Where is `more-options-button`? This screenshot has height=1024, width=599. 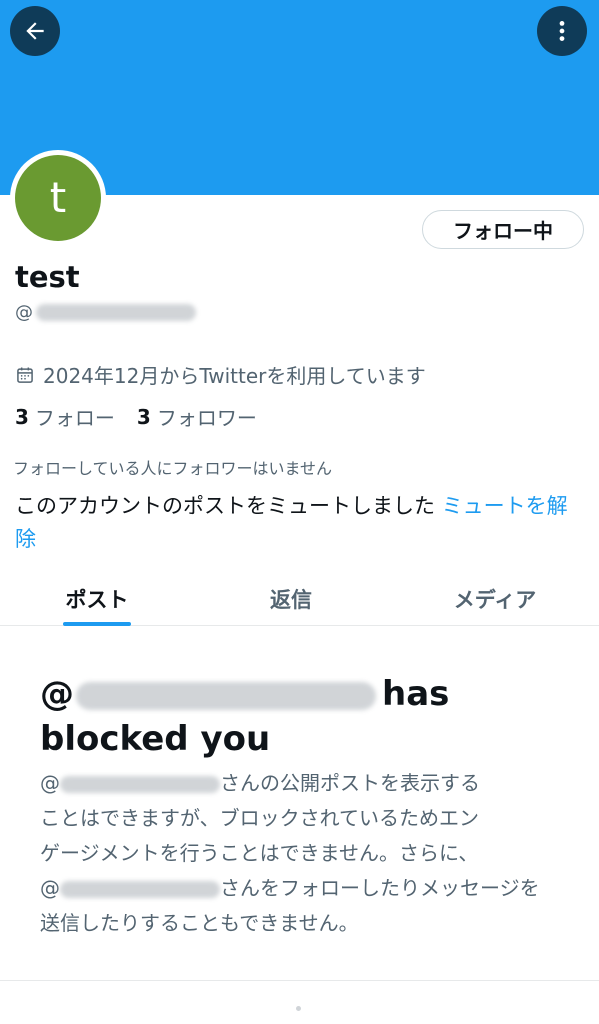
more-options-button is located at coordinates (562, 31).